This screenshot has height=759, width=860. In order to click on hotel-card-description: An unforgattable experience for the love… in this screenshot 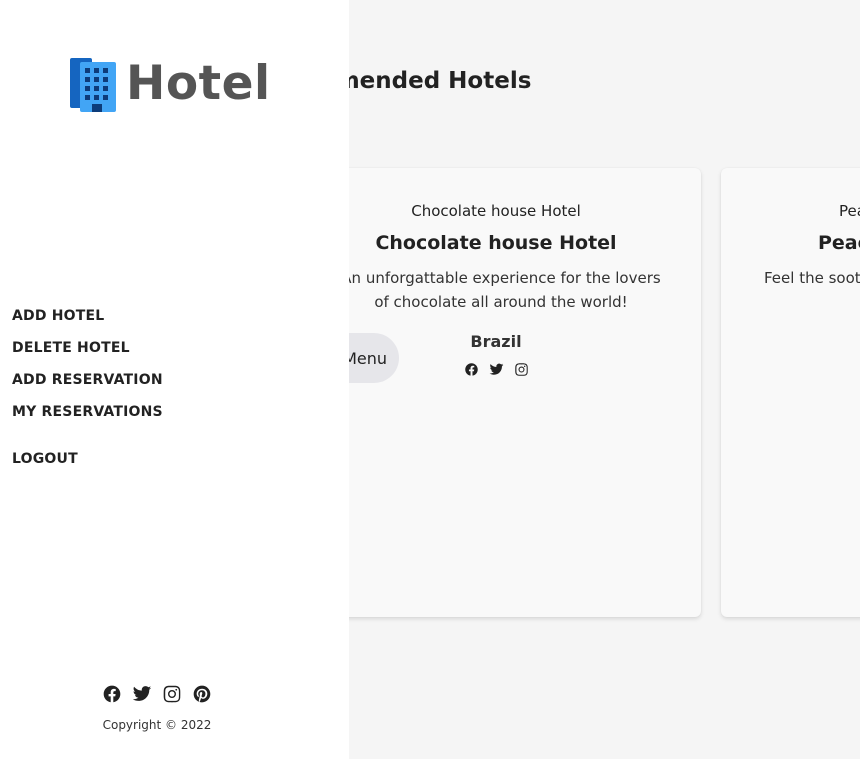, I will do `click(501, 290)`.